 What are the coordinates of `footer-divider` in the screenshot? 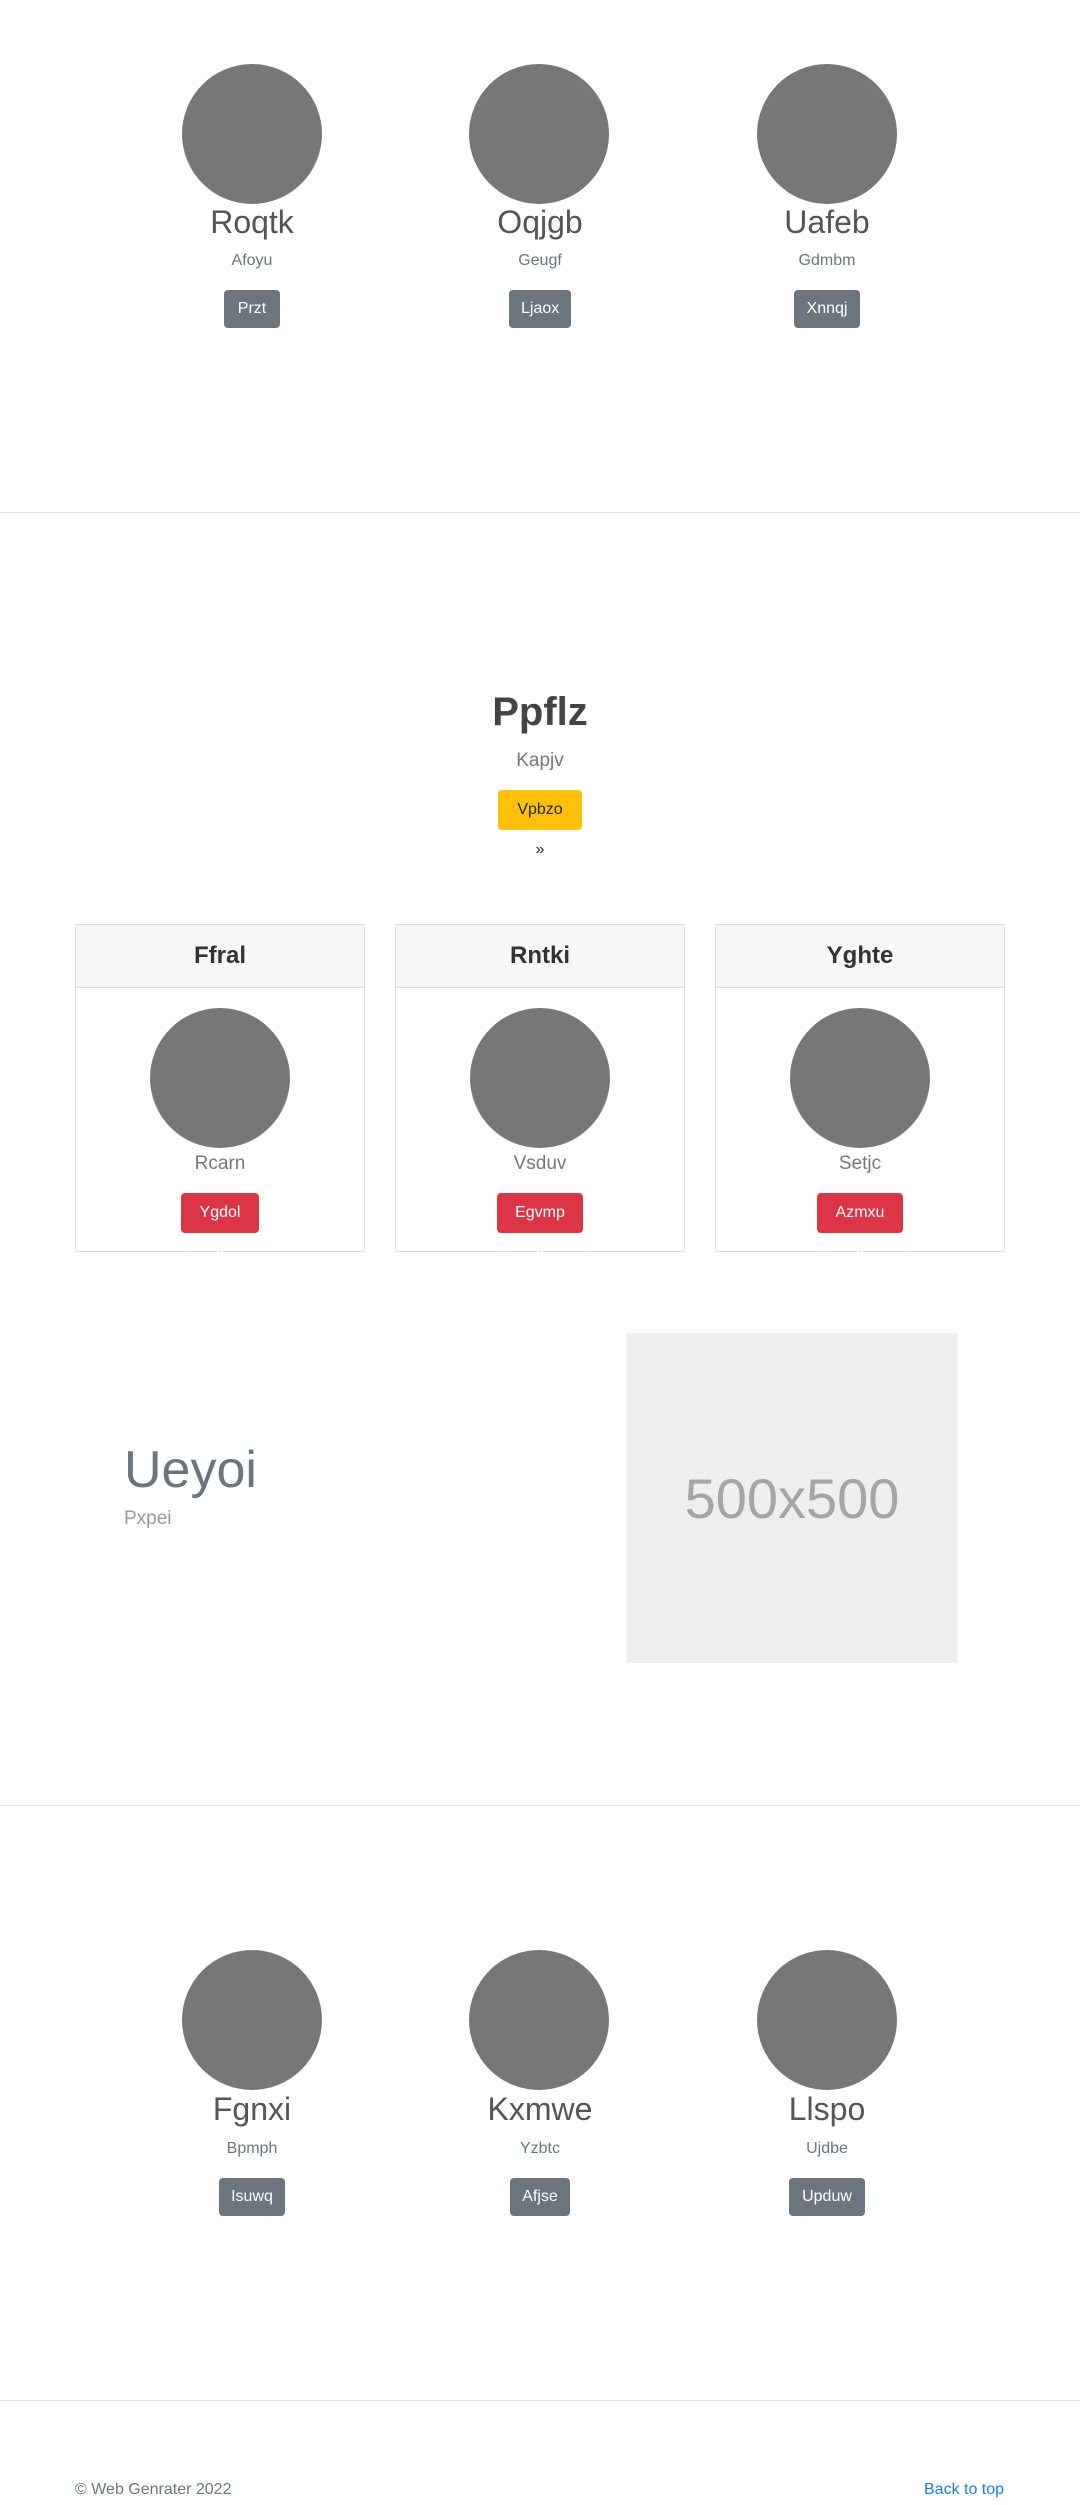 It's located at (540, 2400).